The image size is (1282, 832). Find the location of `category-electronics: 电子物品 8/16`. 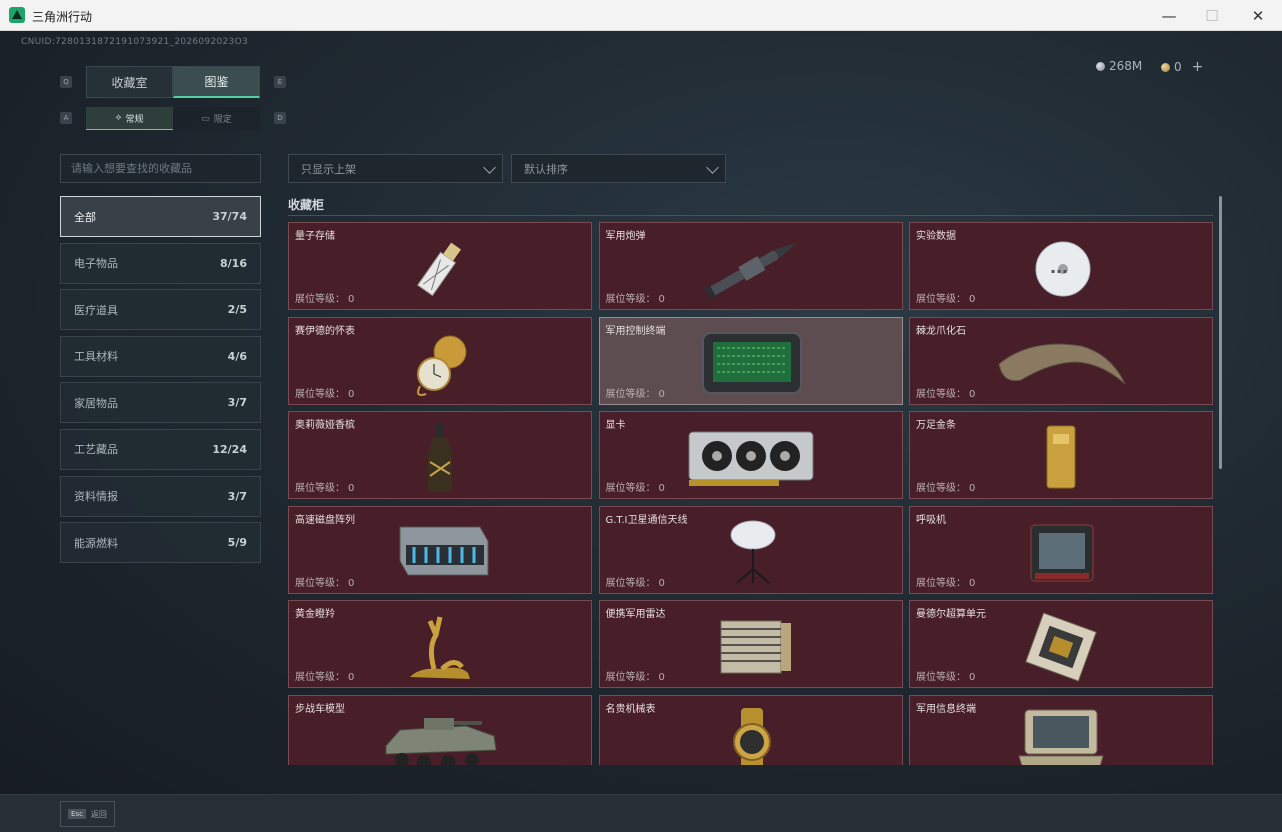

category-electronics: 电子物品 8/16 is located at coordinates (160, 263).